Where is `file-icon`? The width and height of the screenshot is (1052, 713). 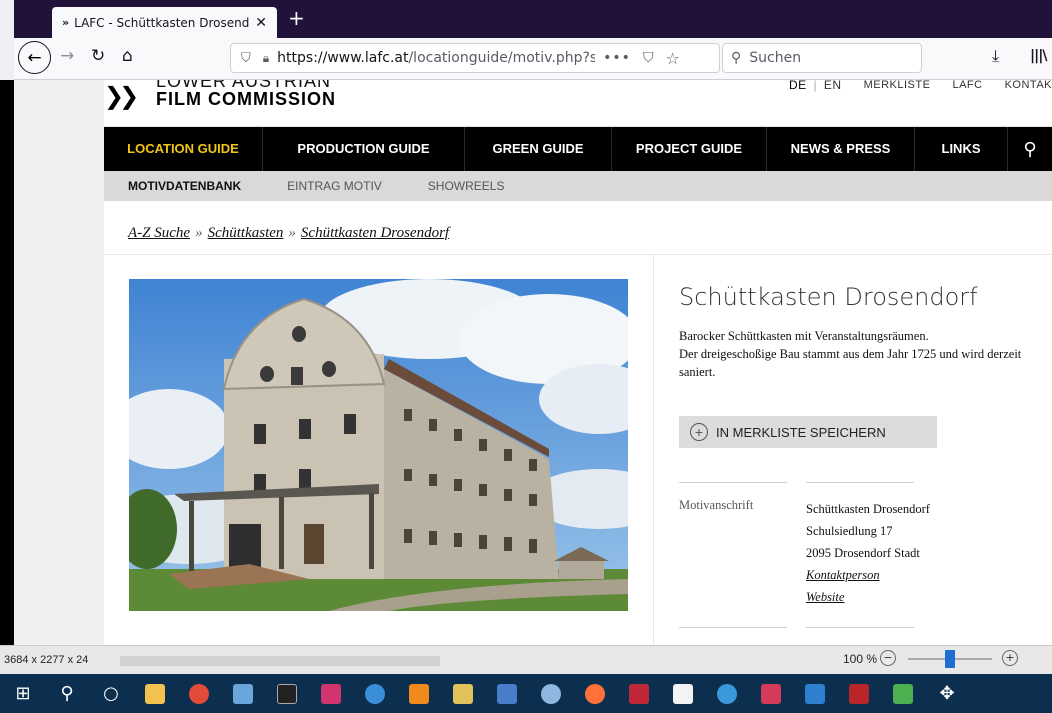
file-icon is located at coordinates (683, 694).